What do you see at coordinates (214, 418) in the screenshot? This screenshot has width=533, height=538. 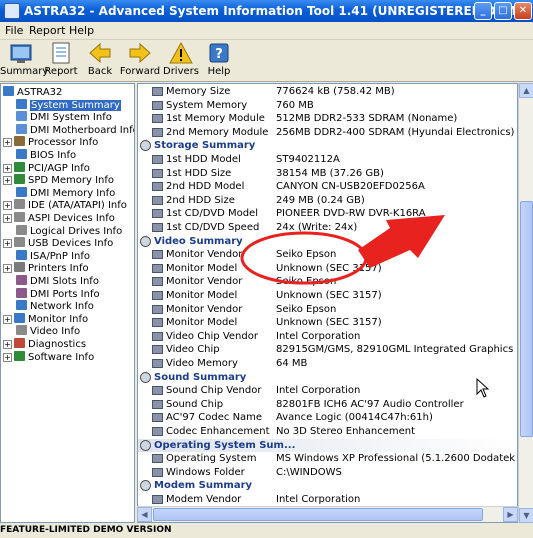 I see `detail-name: AC'97 Codec Name` at bounding box center [214, 418].